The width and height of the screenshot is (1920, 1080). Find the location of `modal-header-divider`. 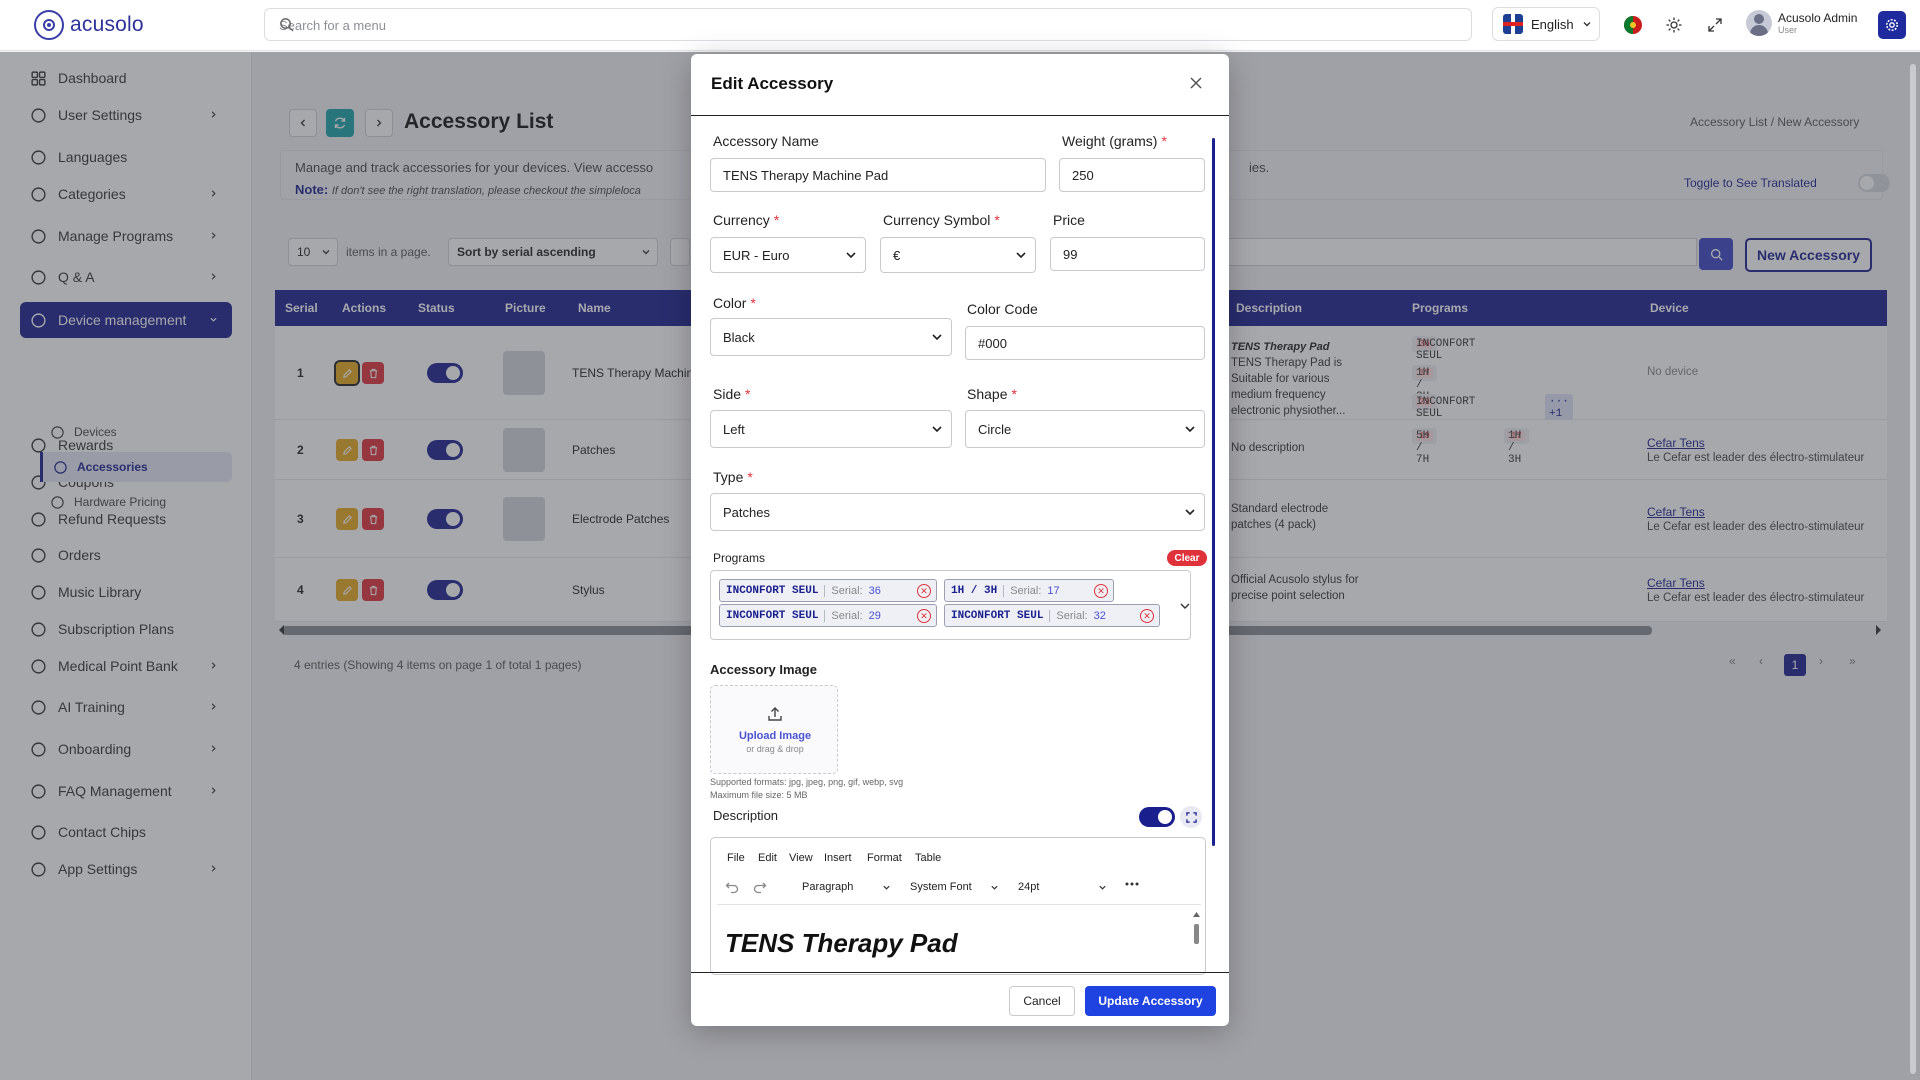

modal-header-divider is located at coordinates (960, 115).